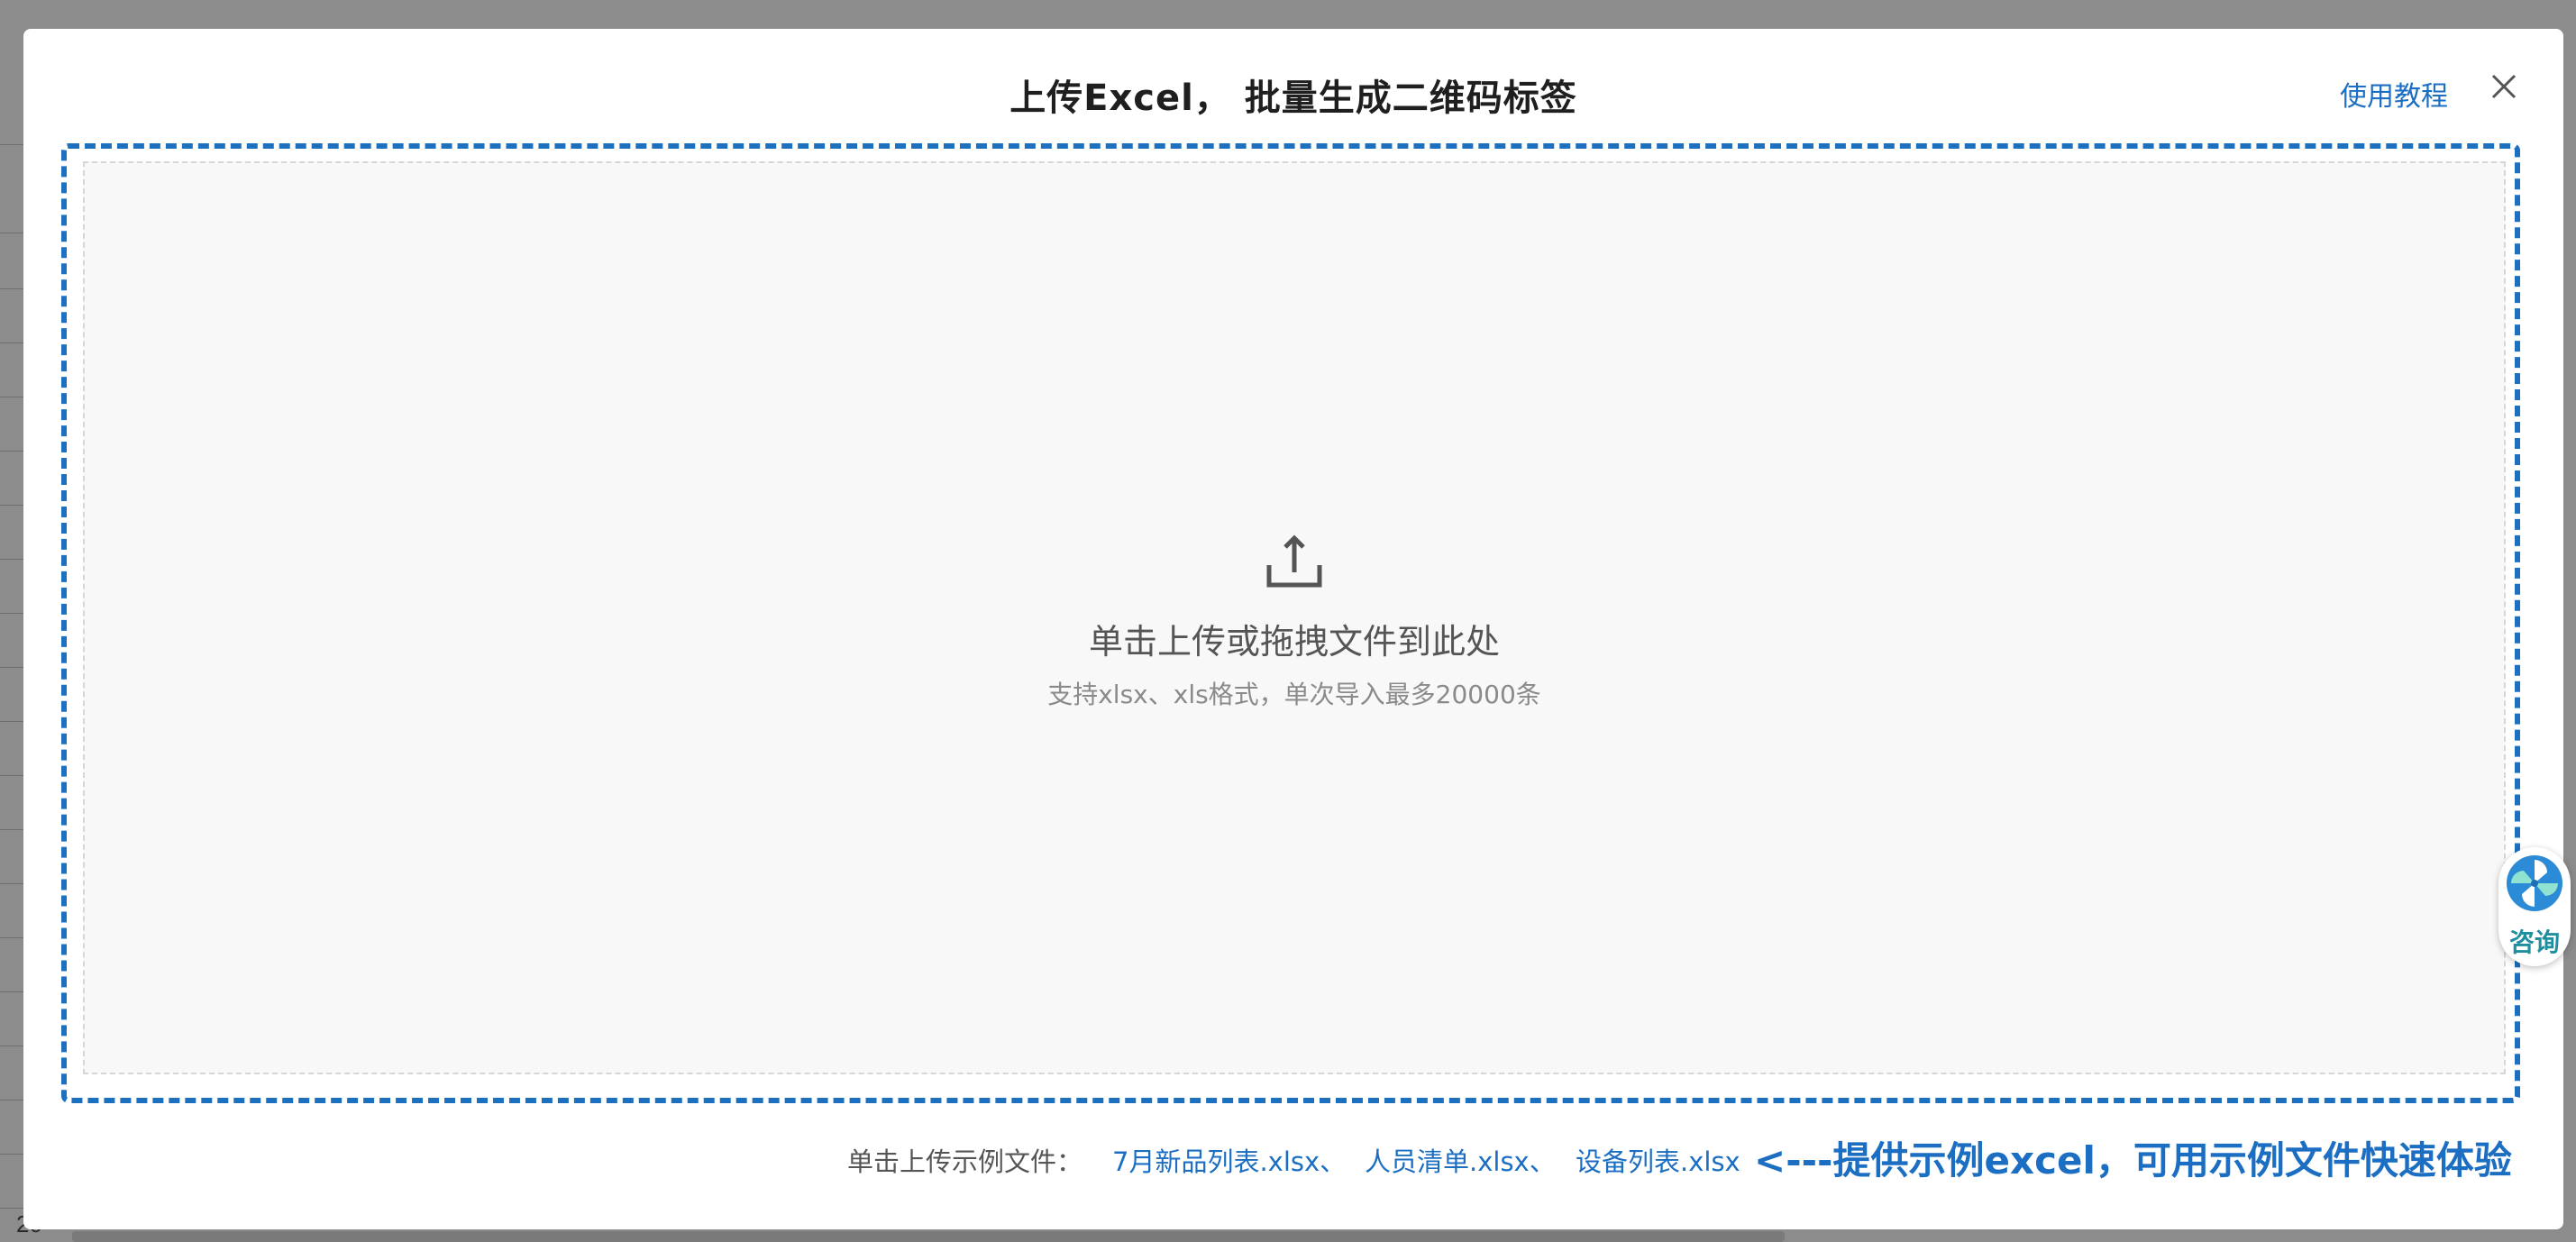  I want to click on consult-widget: 咨询, so click(2534, 906).